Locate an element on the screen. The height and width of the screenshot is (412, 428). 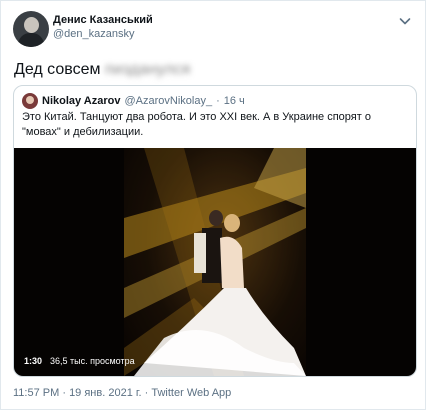
author-avatar is located at coordinates (31, 29).